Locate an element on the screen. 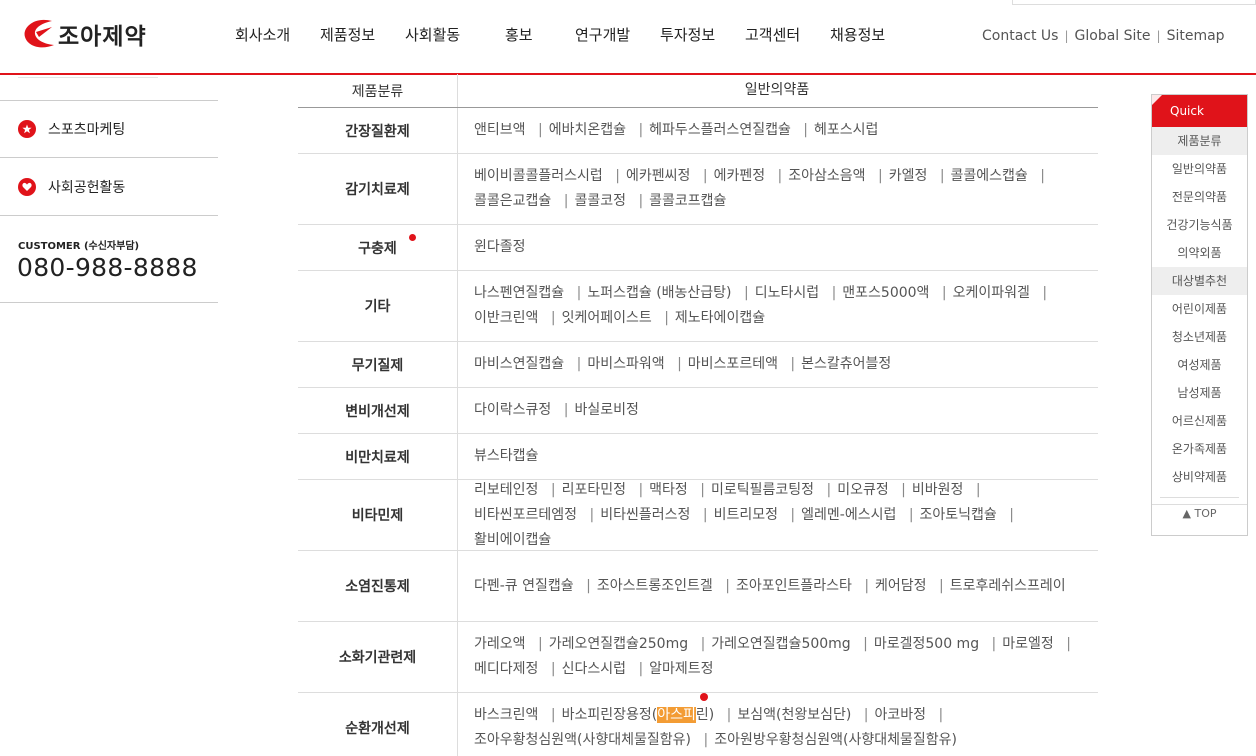  product-link: 보심액(천왕보심단) is located at coordinates (794, 715).